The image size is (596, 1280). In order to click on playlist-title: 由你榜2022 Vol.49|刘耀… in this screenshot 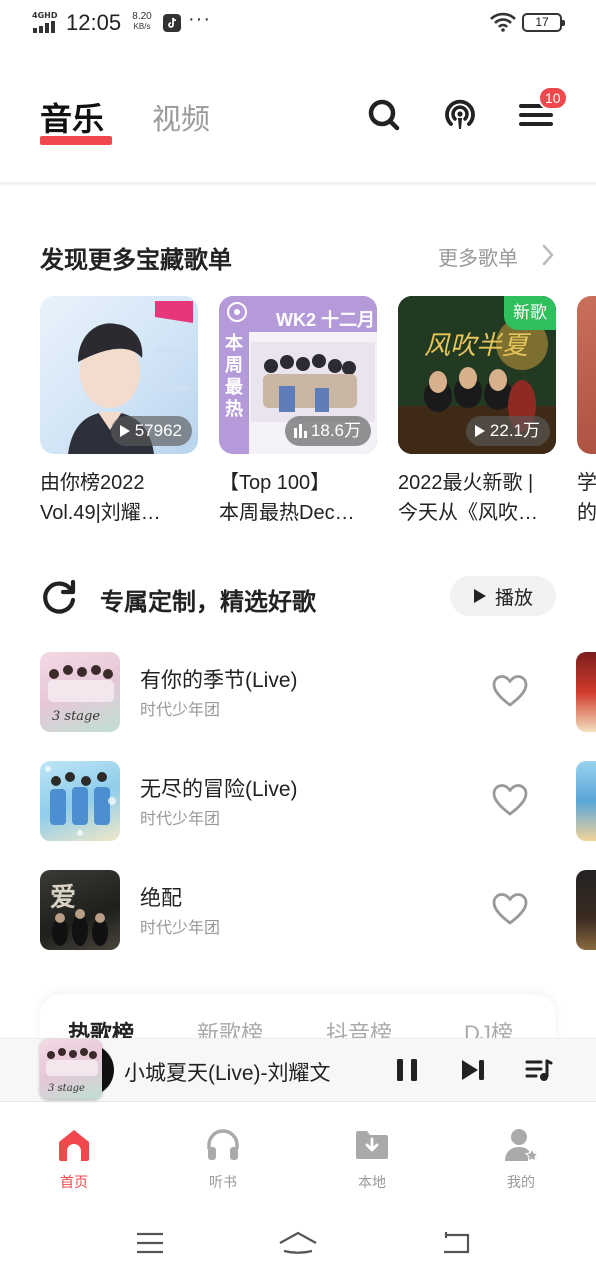, I will do `click(119, 498)`.